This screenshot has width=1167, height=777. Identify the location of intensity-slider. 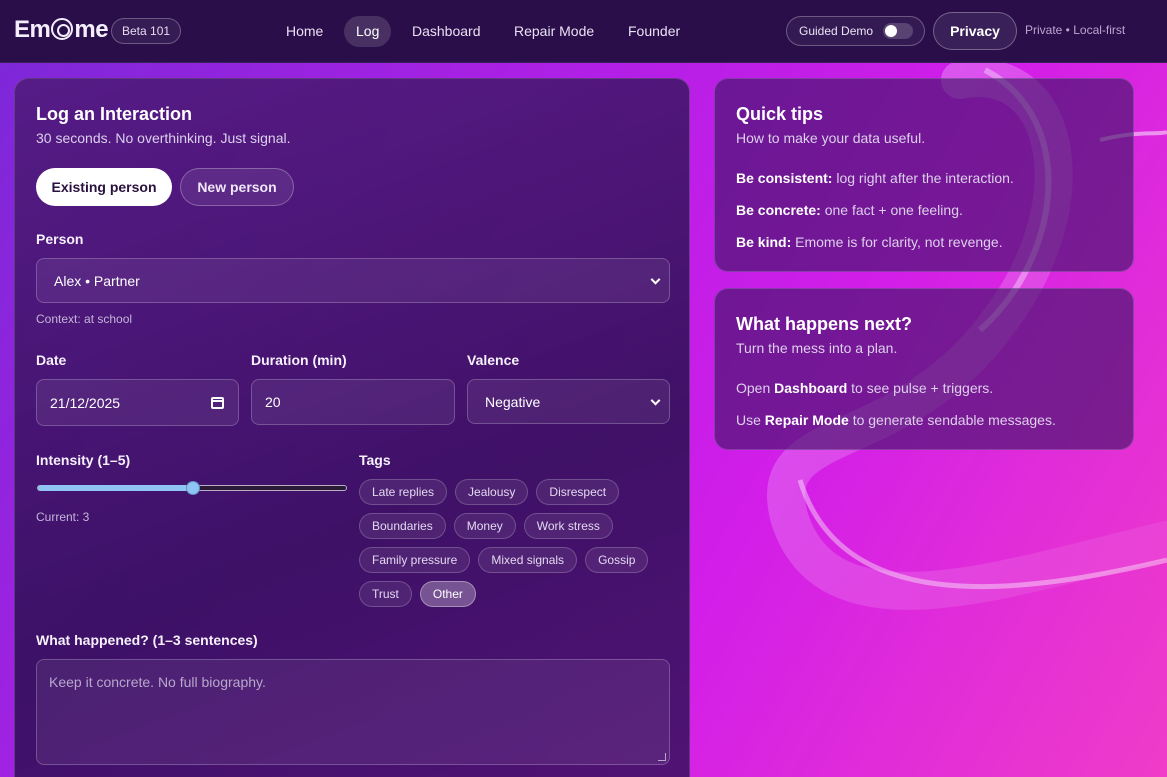
(192, 488).